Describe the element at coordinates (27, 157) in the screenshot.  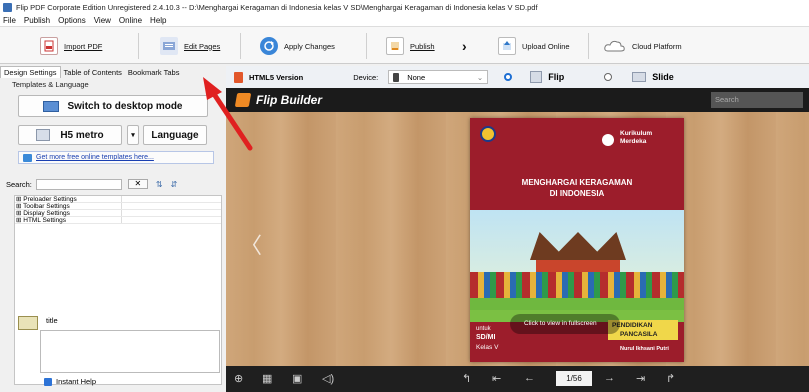
I see `info-icon` at that location.